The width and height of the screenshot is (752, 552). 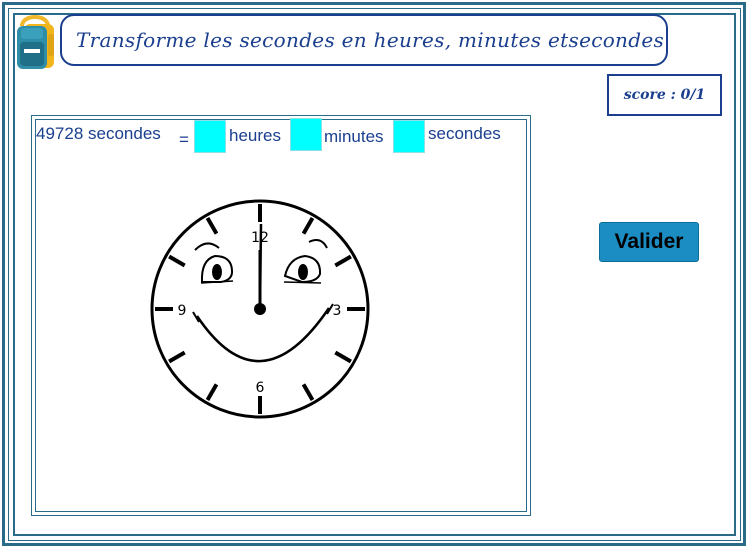 I want to click on question-seconds-prefix: 49728 secondes, so click(x=98, y=133).